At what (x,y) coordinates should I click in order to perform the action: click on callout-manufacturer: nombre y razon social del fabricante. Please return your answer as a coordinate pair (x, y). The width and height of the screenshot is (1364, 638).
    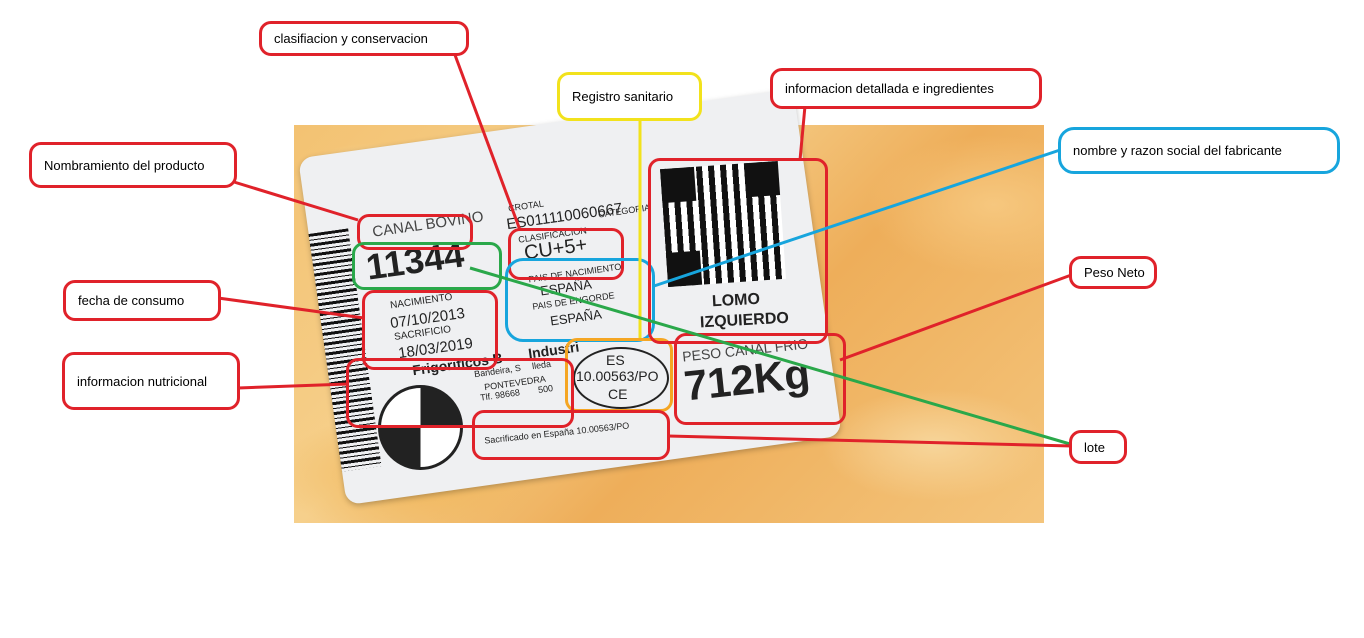
    Looking at the image, I should click on (1199, 150).